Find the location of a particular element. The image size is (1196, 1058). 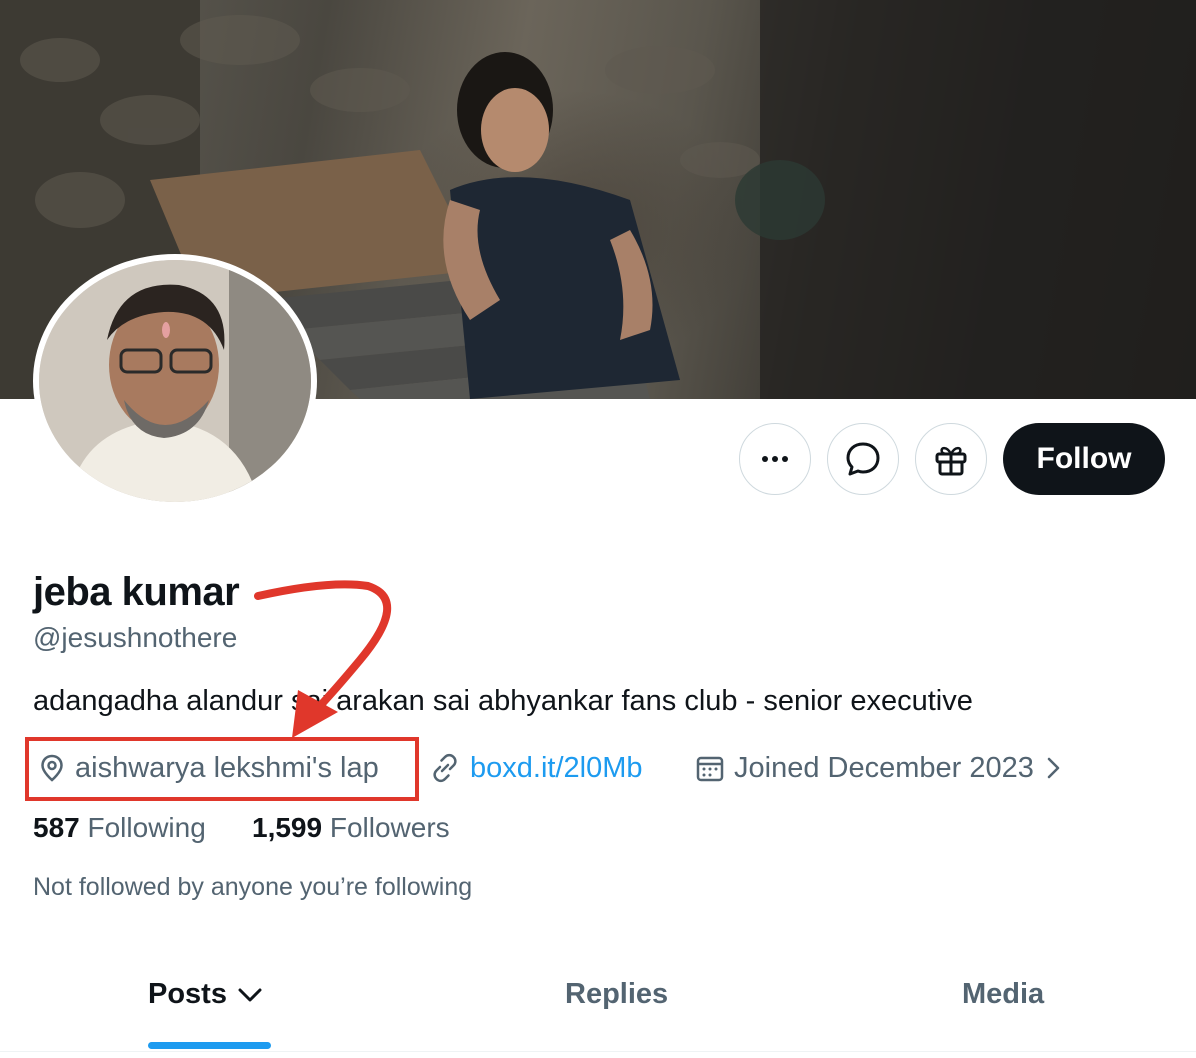

gift-button is located at coordinates (951, 459).